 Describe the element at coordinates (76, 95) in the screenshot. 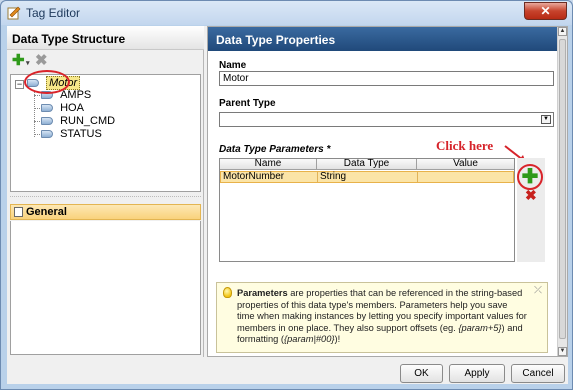

I see `tree-node-label: AMPS` at that location.